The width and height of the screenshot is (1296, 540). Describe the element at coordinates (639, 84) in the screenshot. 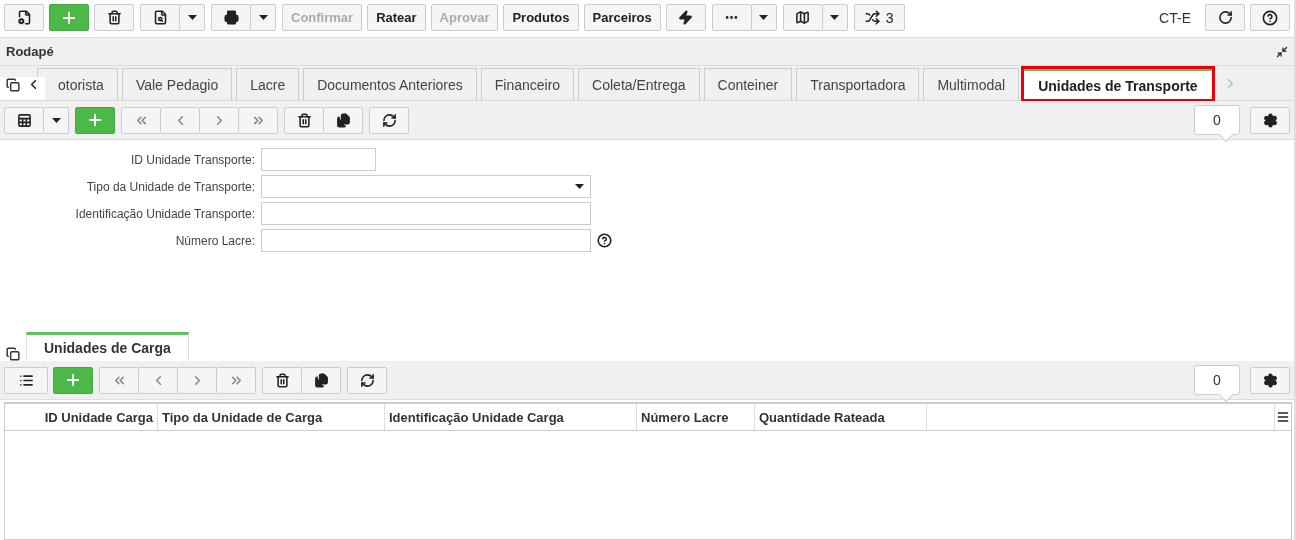

I see `tab: Coleta/Entrega` at that location.